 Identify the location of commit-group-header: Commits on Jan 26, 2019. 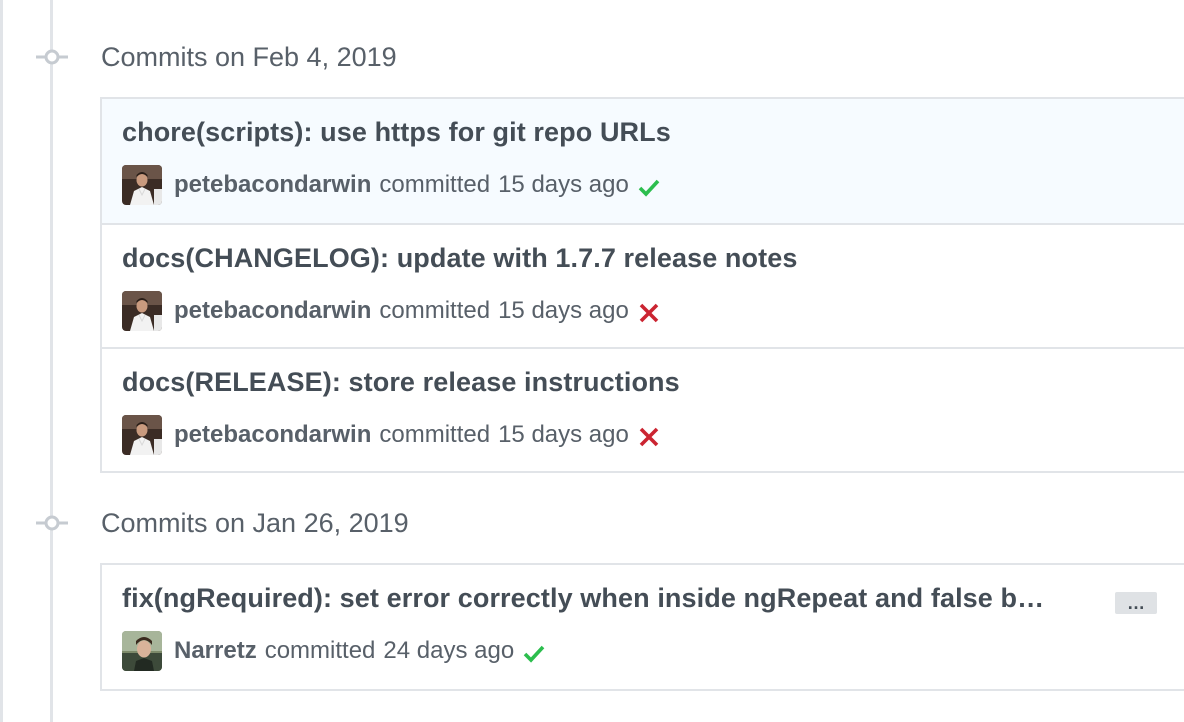
(222, 523).